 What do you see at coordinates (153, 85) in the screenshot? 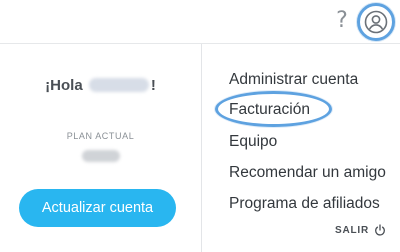
I see `greeting-suffix: !` at bounding box center [153, 85].